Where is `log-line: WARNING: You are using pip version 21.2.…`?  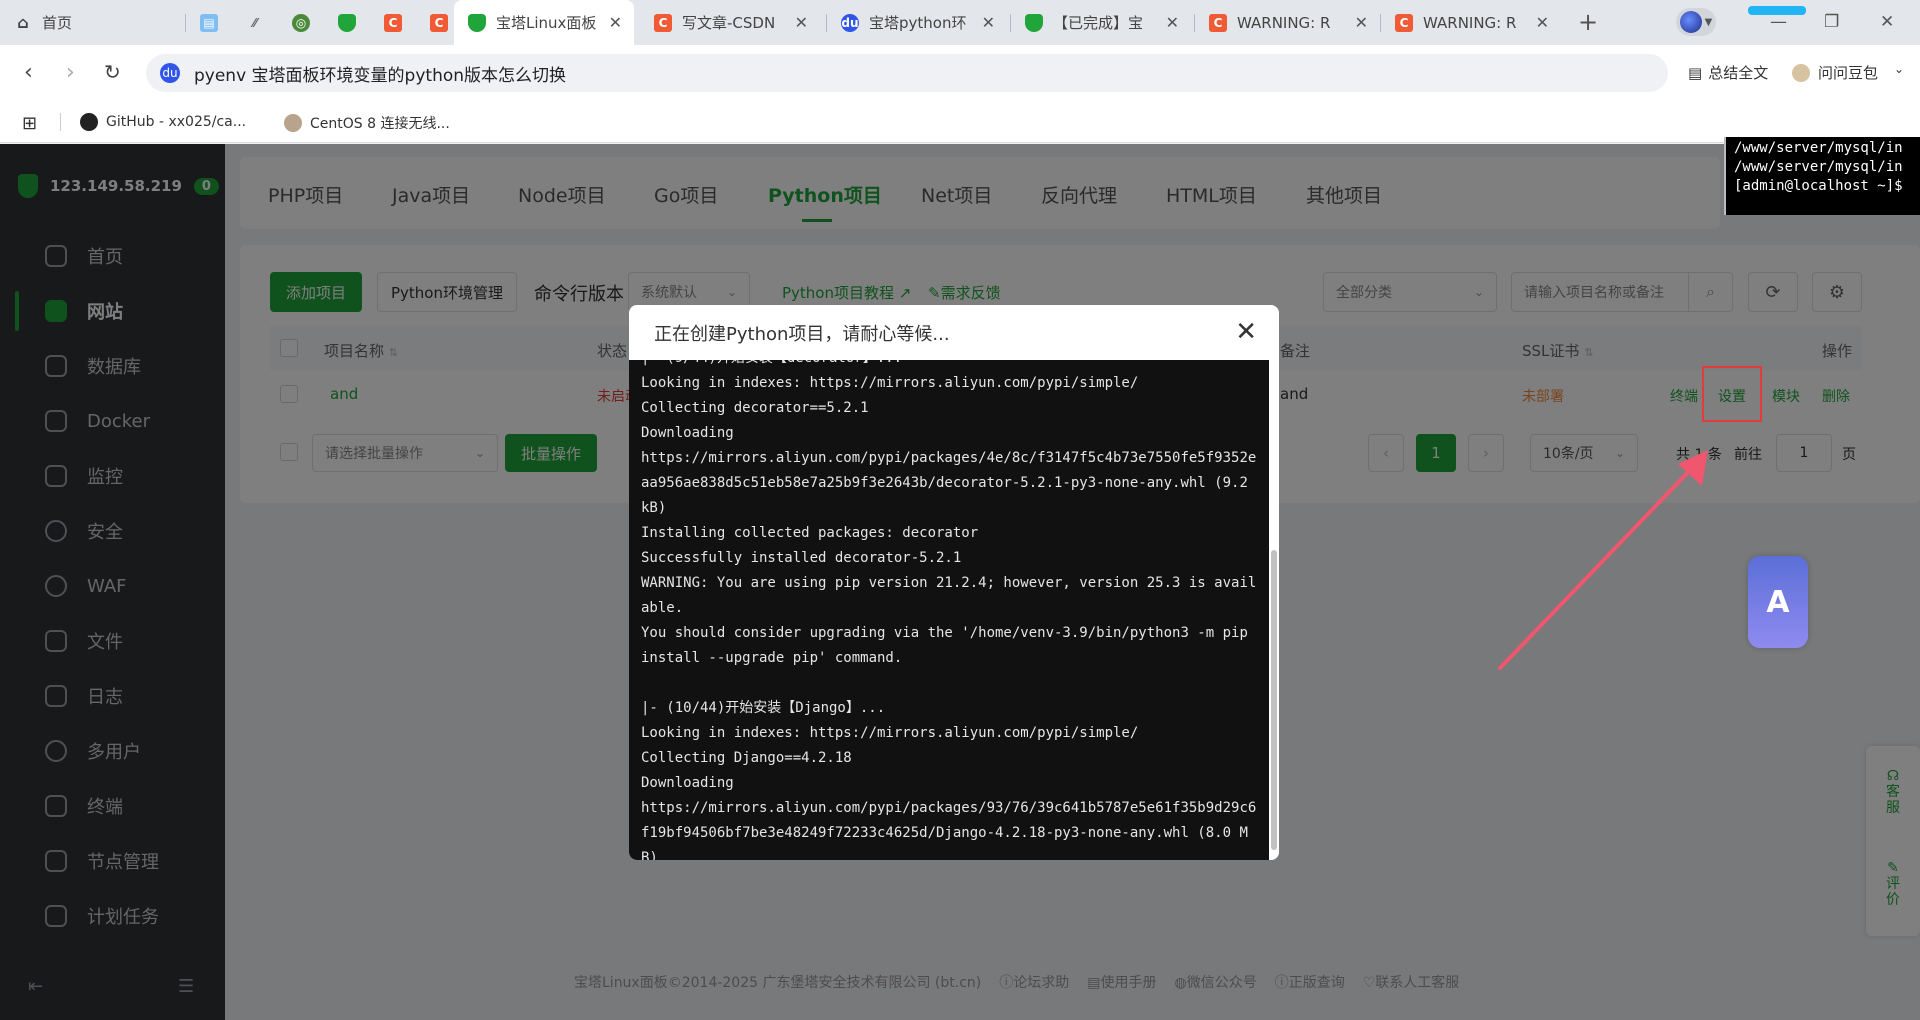 log-line: WARNING: You are using pip version 21.2.… is located at coordinates (949, 595).